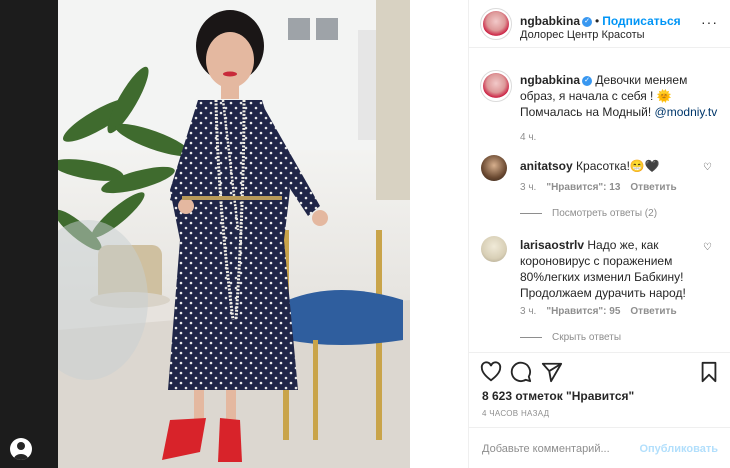 Image resolution: width=730 pixels, height=468 pixels. What do you see at coordinates (546, 166) in the screenshot?
I see `comment-username: anitatsoy` at bounding box center [546, 166].